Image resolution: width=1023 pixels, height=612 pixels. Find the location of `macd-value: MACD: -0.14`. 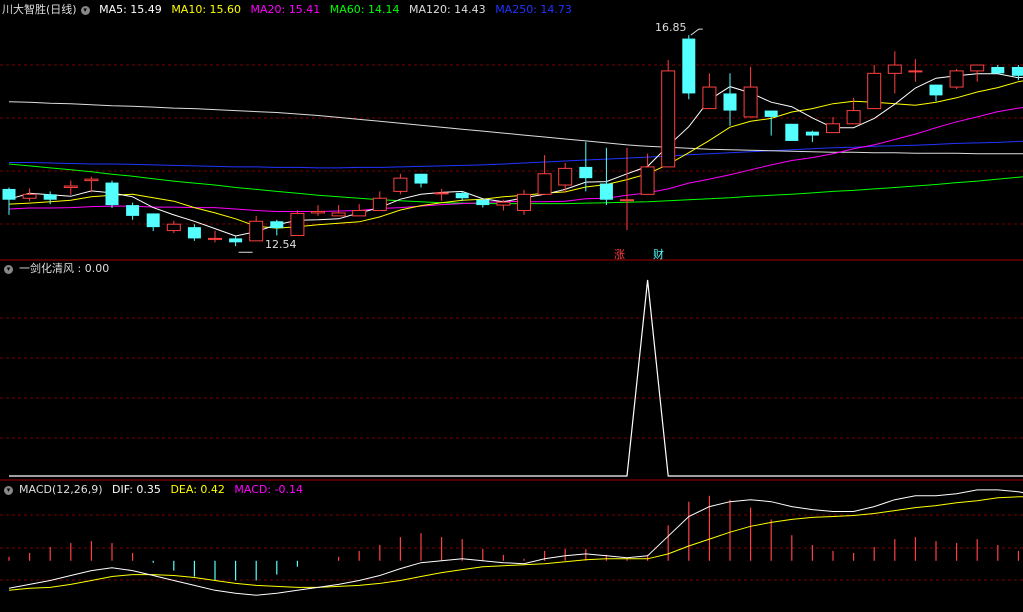

macd-value: MACD: -0.14 is located at coordinates (269, 489).